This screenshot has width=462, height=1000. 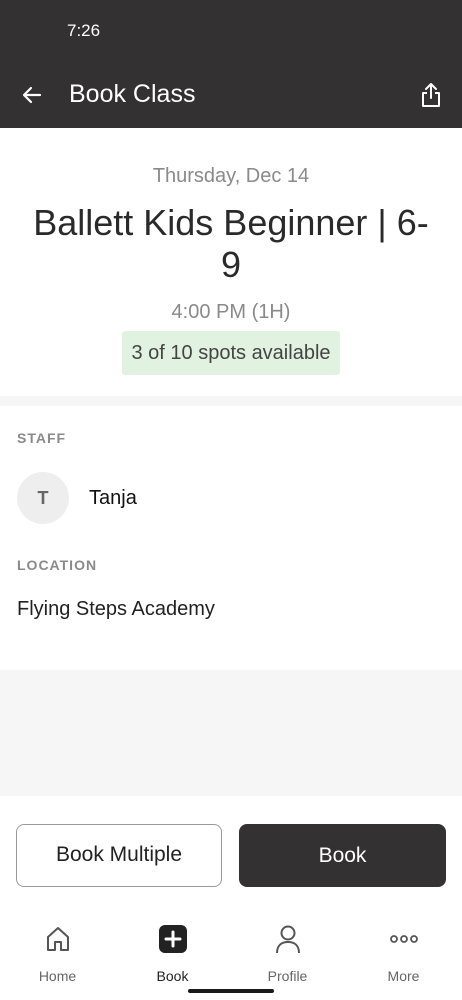 What do you see at coordinates (288, 939) in the screenshot?
I see `person-icon` at bounding box center [288, 939].